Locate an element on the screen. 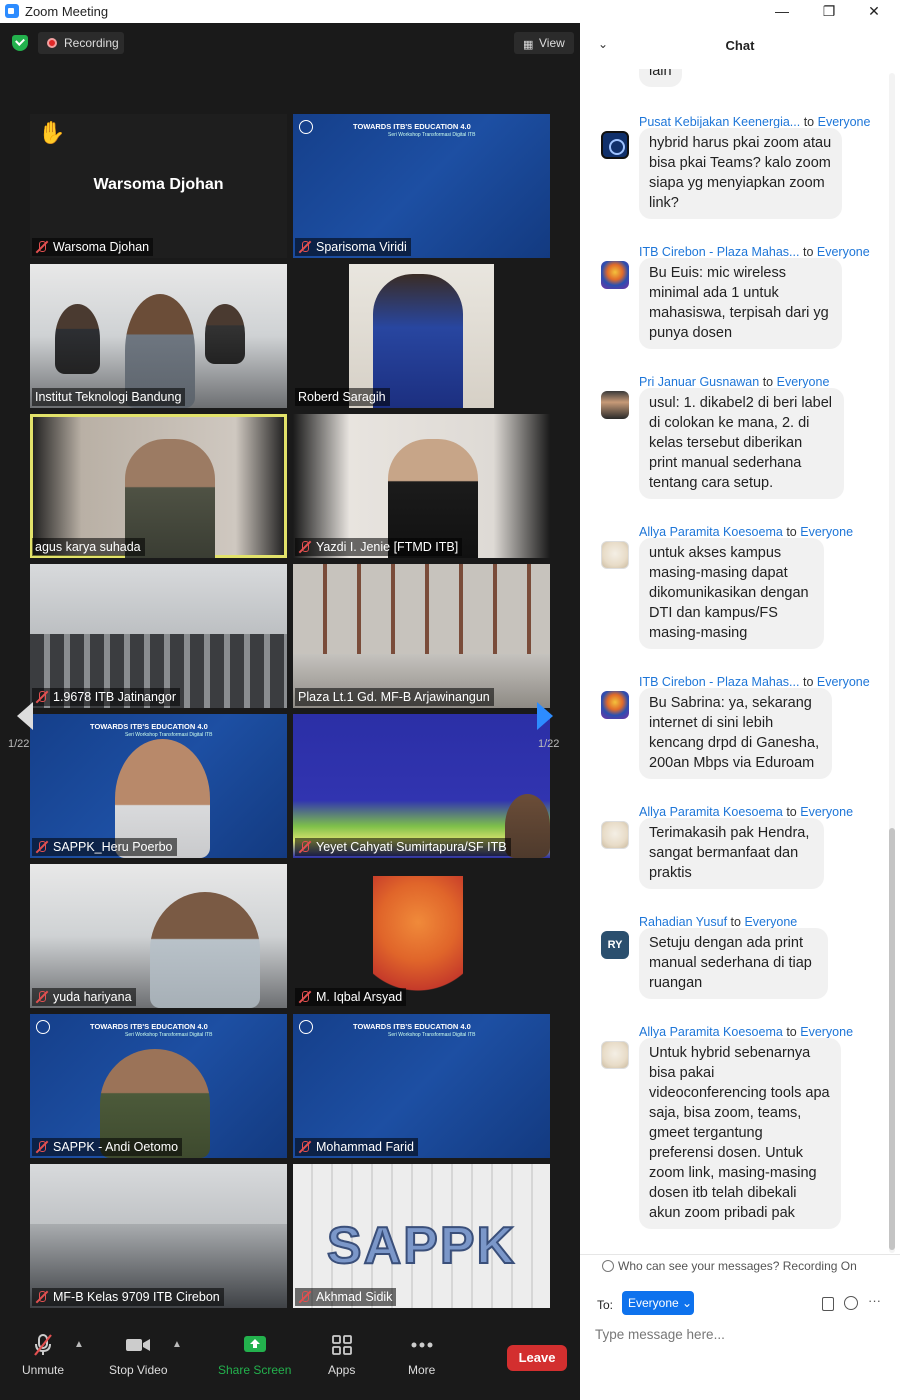 The height and width of the screenshot is (1400, 900). who-can-see-link: Who can see your messages? Recording On is located at coordinates (737, 1266).